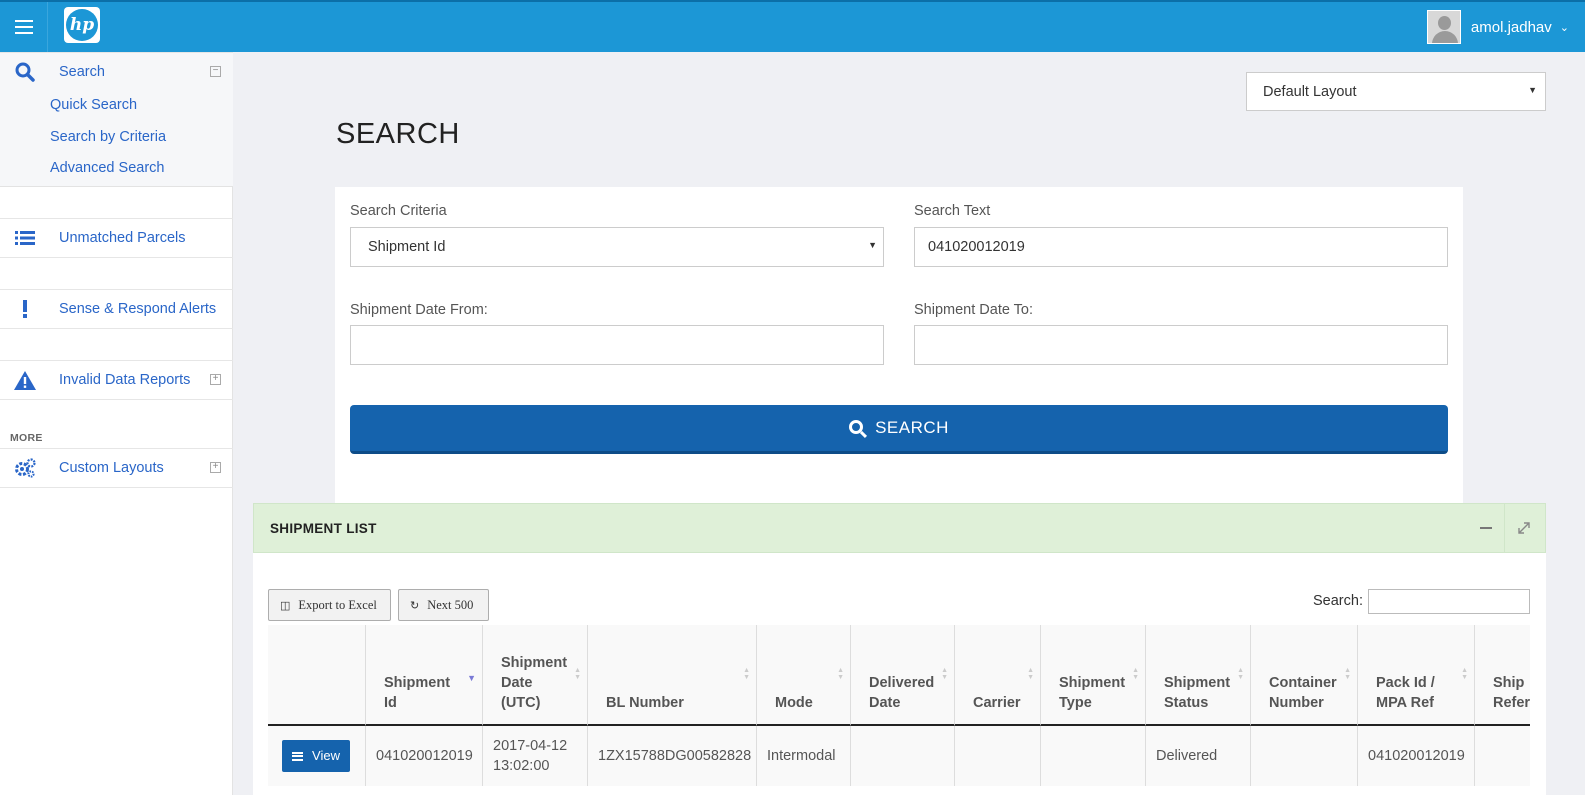 This screenshot has width=1585, height=795. I want to click on column-header-label: Shipment Date (UTC), so click(534, 683).